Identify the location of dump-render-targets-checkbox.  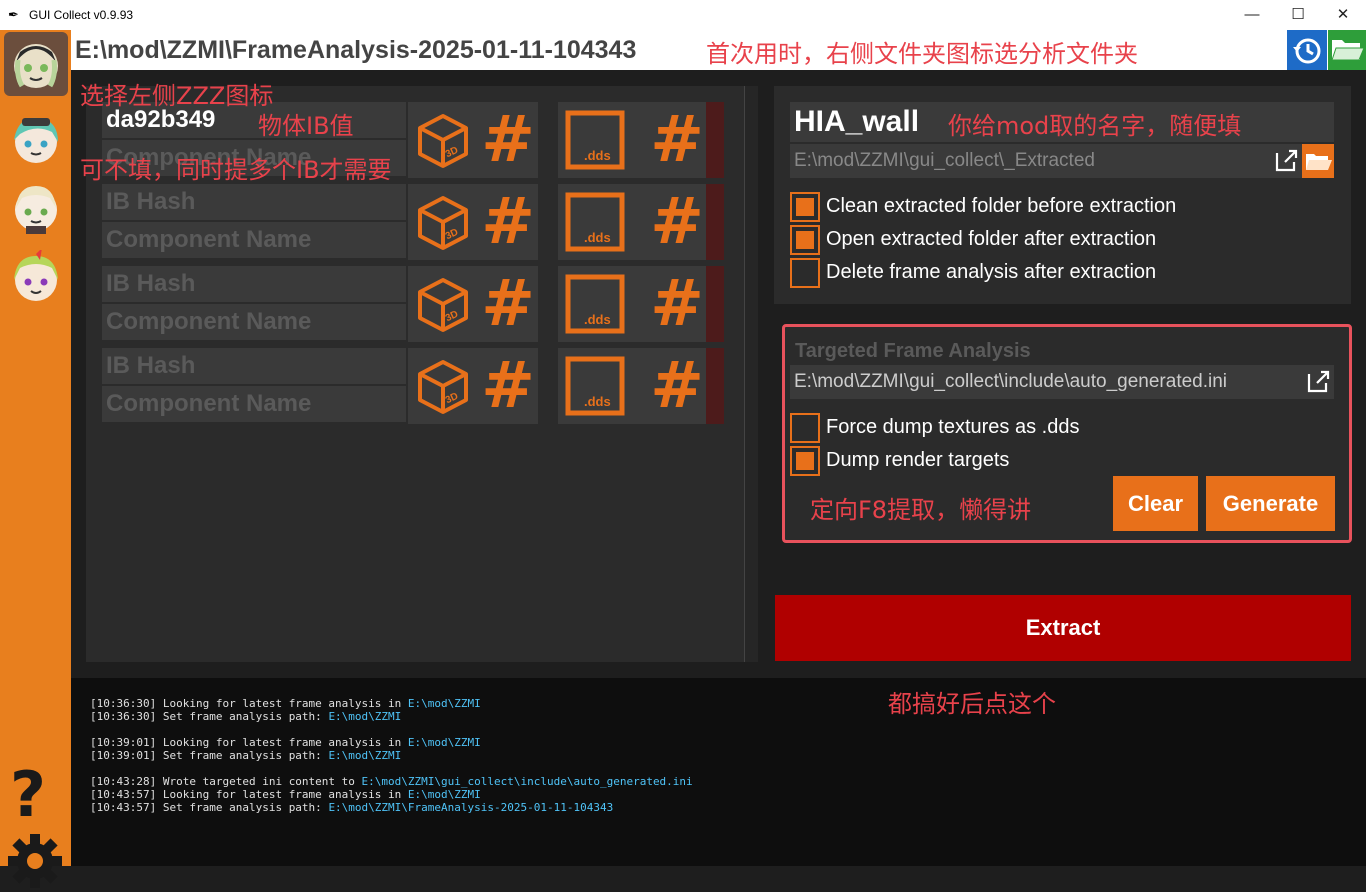
(805, 461).